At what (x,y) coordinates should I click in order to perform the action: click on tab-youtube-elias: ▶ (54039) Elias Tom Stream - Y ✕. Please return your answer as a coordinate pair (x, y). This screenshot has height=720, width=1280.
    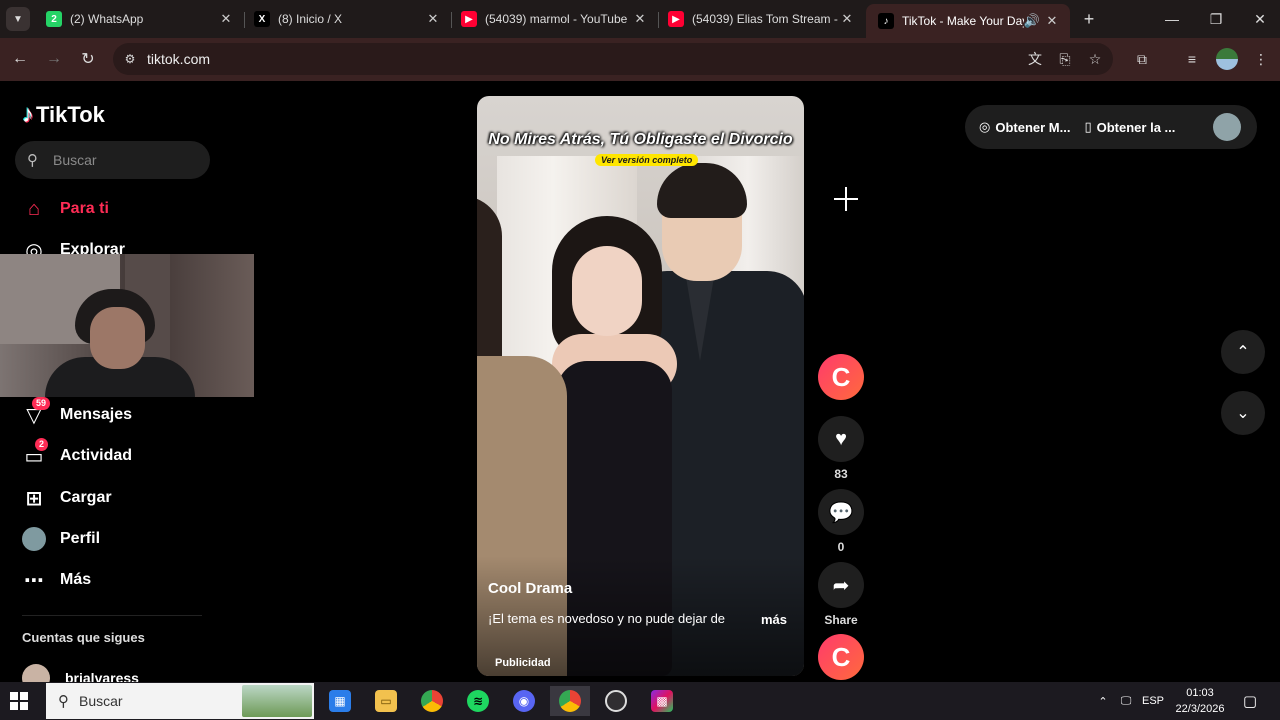
    Looking at the image, I should click on (760, 19).